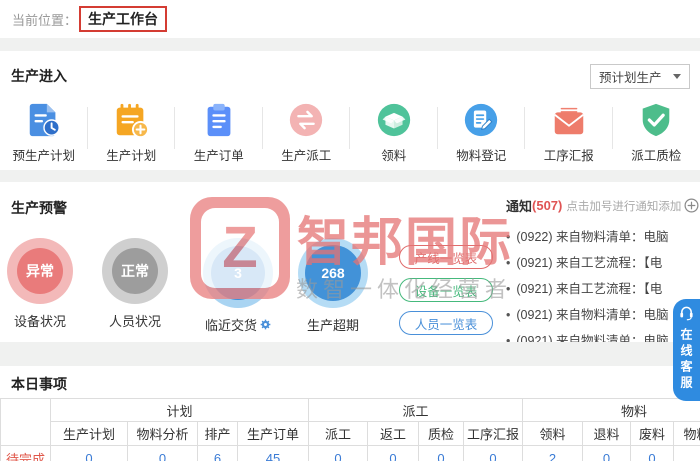 The width and height of the screenshot is (700, 461). What do you see at coordinates (589, 263) in the screenshot?
I see `notification-item-2: • (0921) 来自工艺流程：【电` at bounding box center [589, 263].